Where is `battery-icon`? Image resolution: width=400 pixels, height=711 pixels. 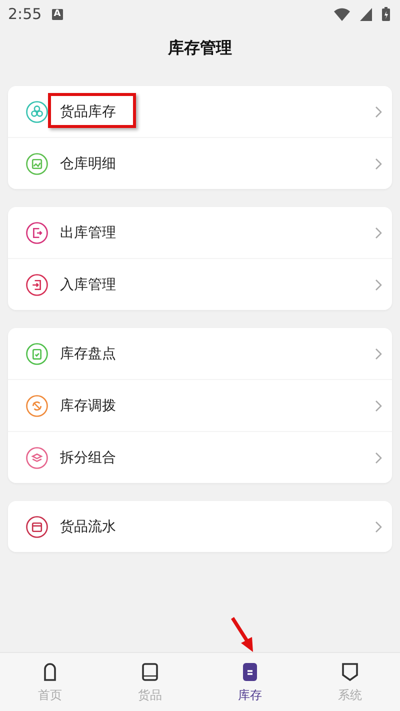
battery-icon is located at coordinates (386, 14).